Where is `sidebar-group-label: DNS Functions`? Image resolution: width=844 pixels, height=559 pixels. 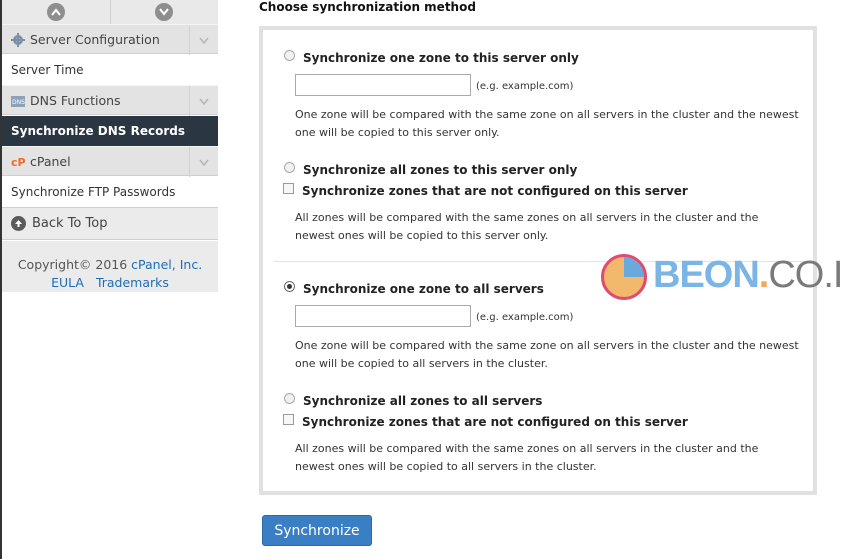
sidebar-group-label: DNS Functions is located at coordinates (75, 100).